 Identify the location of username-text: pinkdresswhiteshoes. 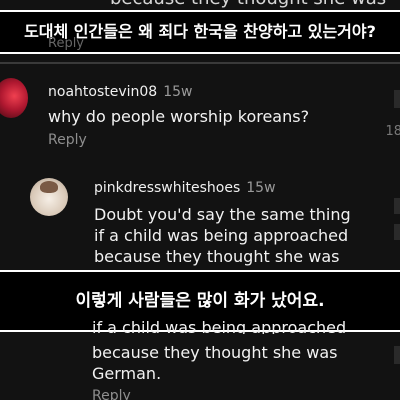
(167, 188).